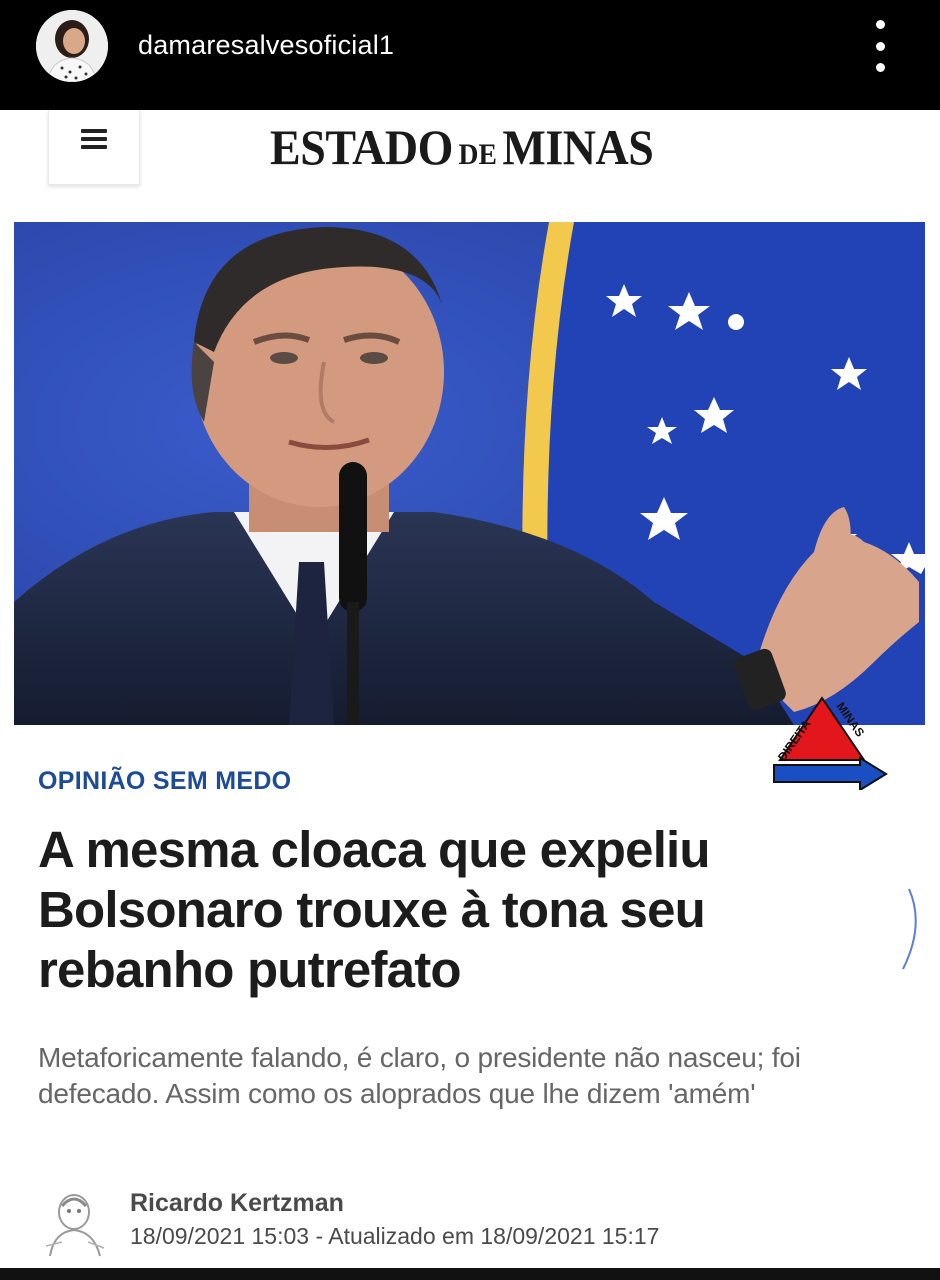  What do you see at coordinates (470, 1274) in the screenshot?
I see `bottom-bar` at bounding box center [470, 1274].